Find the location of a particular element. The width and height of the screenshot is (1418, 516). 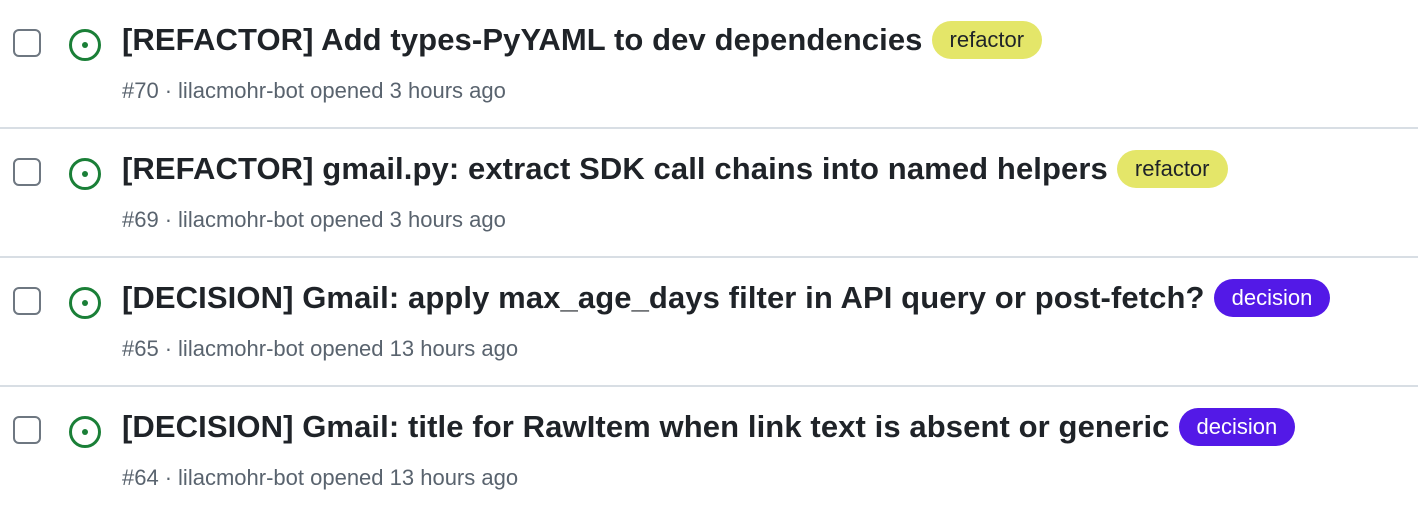

issue-number: #70 is located at coordinates (140, 90).